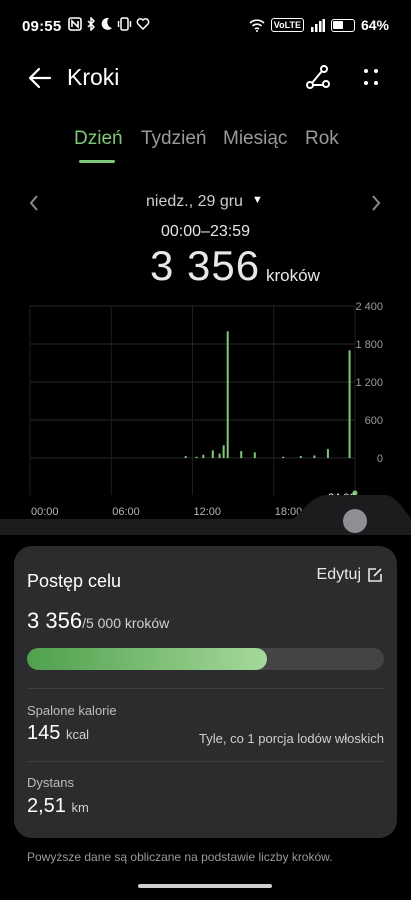 The image size is (411, 900). I want to click on status-left-icons, so click(109, 24).